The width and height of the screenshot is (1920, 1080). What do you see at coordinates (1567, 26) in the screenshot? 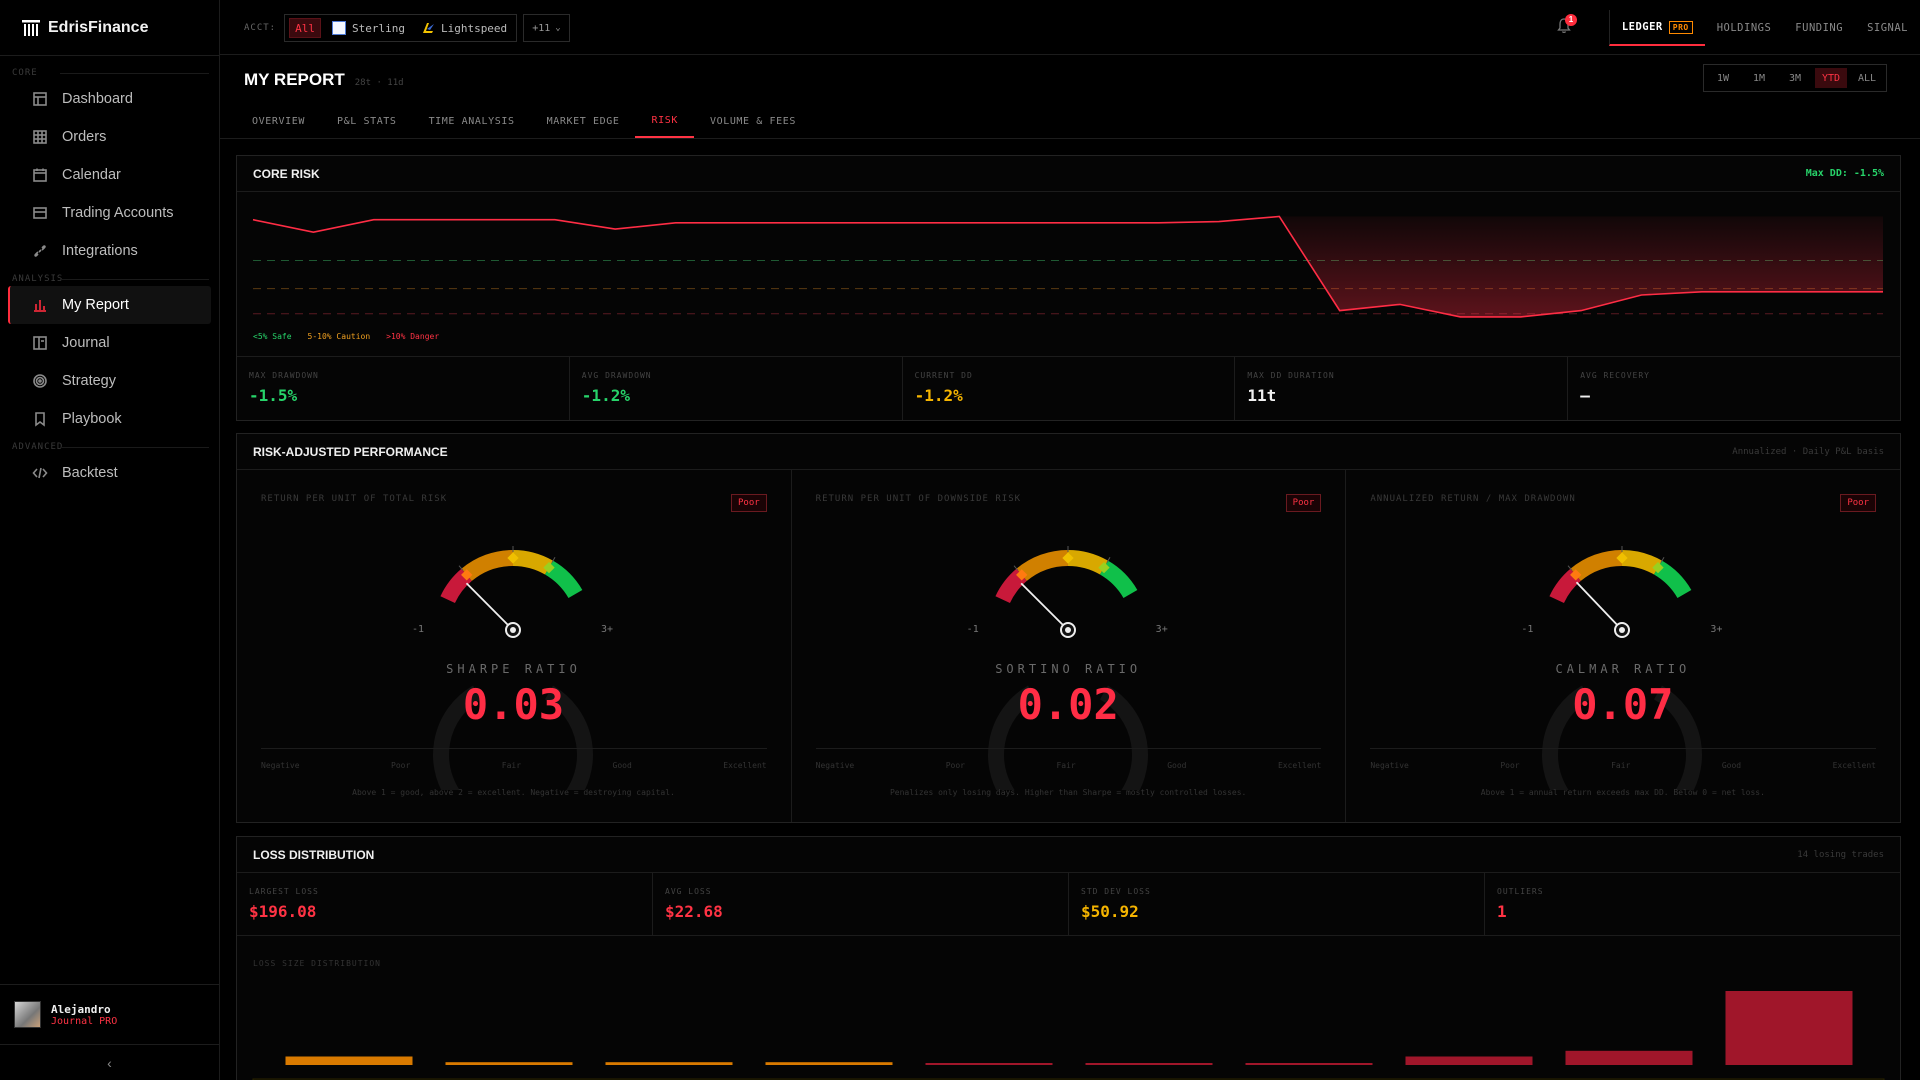
I see `notifications-button: 1` at bounding box center [1567, 26].